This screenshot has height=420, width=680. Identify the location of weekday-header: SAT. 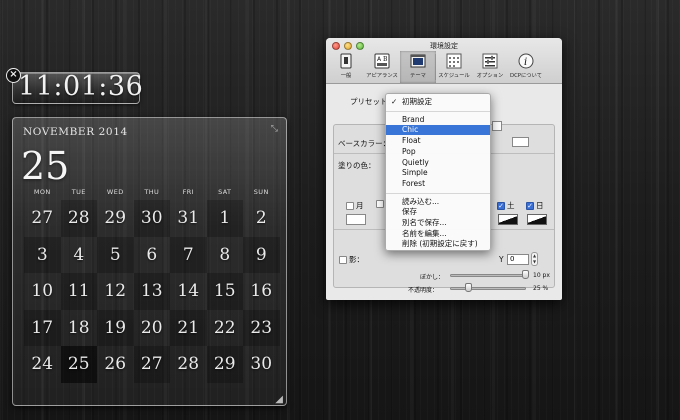
(225, 192).